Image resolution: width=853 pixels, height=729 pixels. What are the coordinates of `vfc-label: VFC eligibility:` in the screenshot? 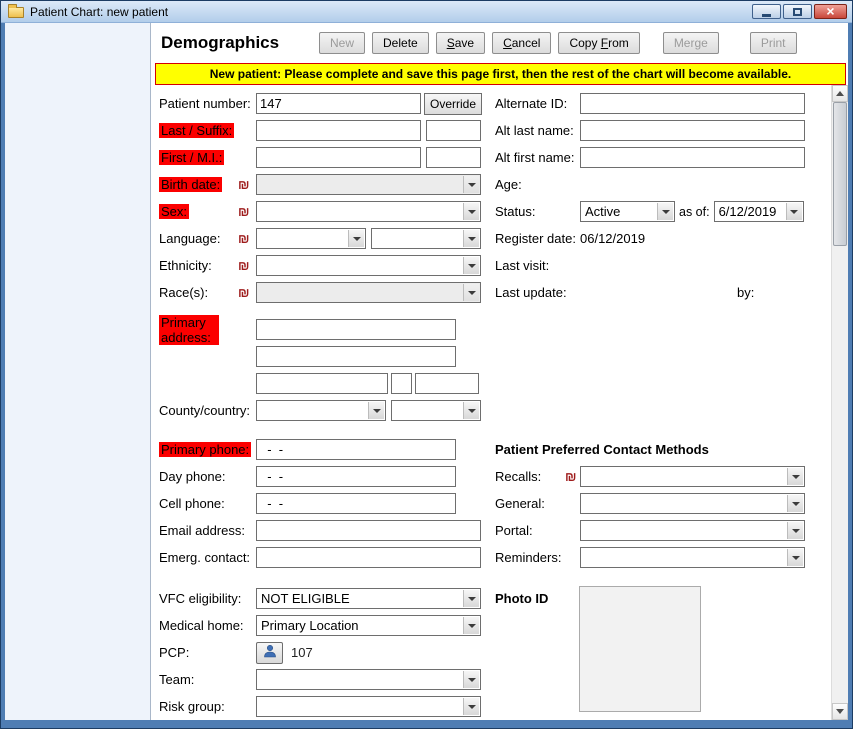 It's located at (200, 598).